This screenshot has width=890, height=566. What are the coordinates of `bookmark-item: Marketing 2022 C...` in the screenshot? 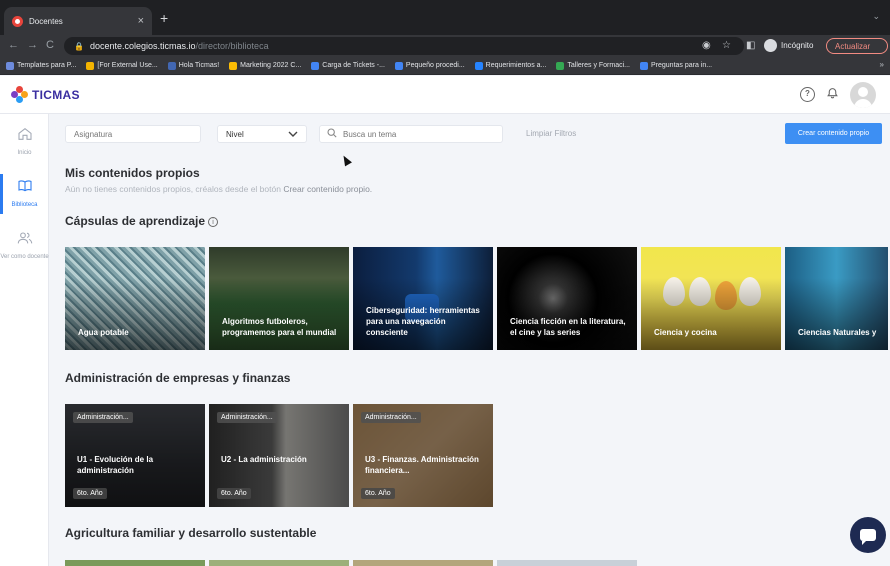 It's located at (265, 65).